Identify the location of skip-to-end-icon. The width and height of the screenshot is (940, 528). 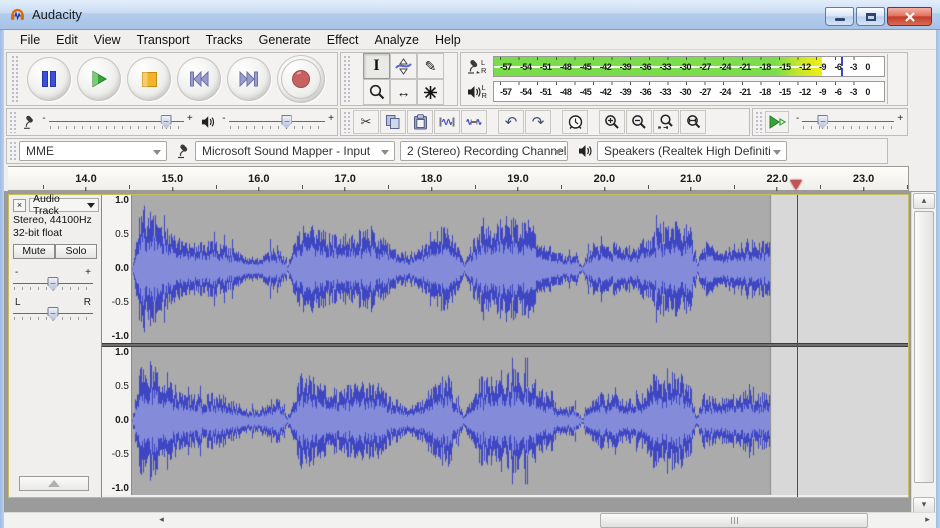
(248, 79).